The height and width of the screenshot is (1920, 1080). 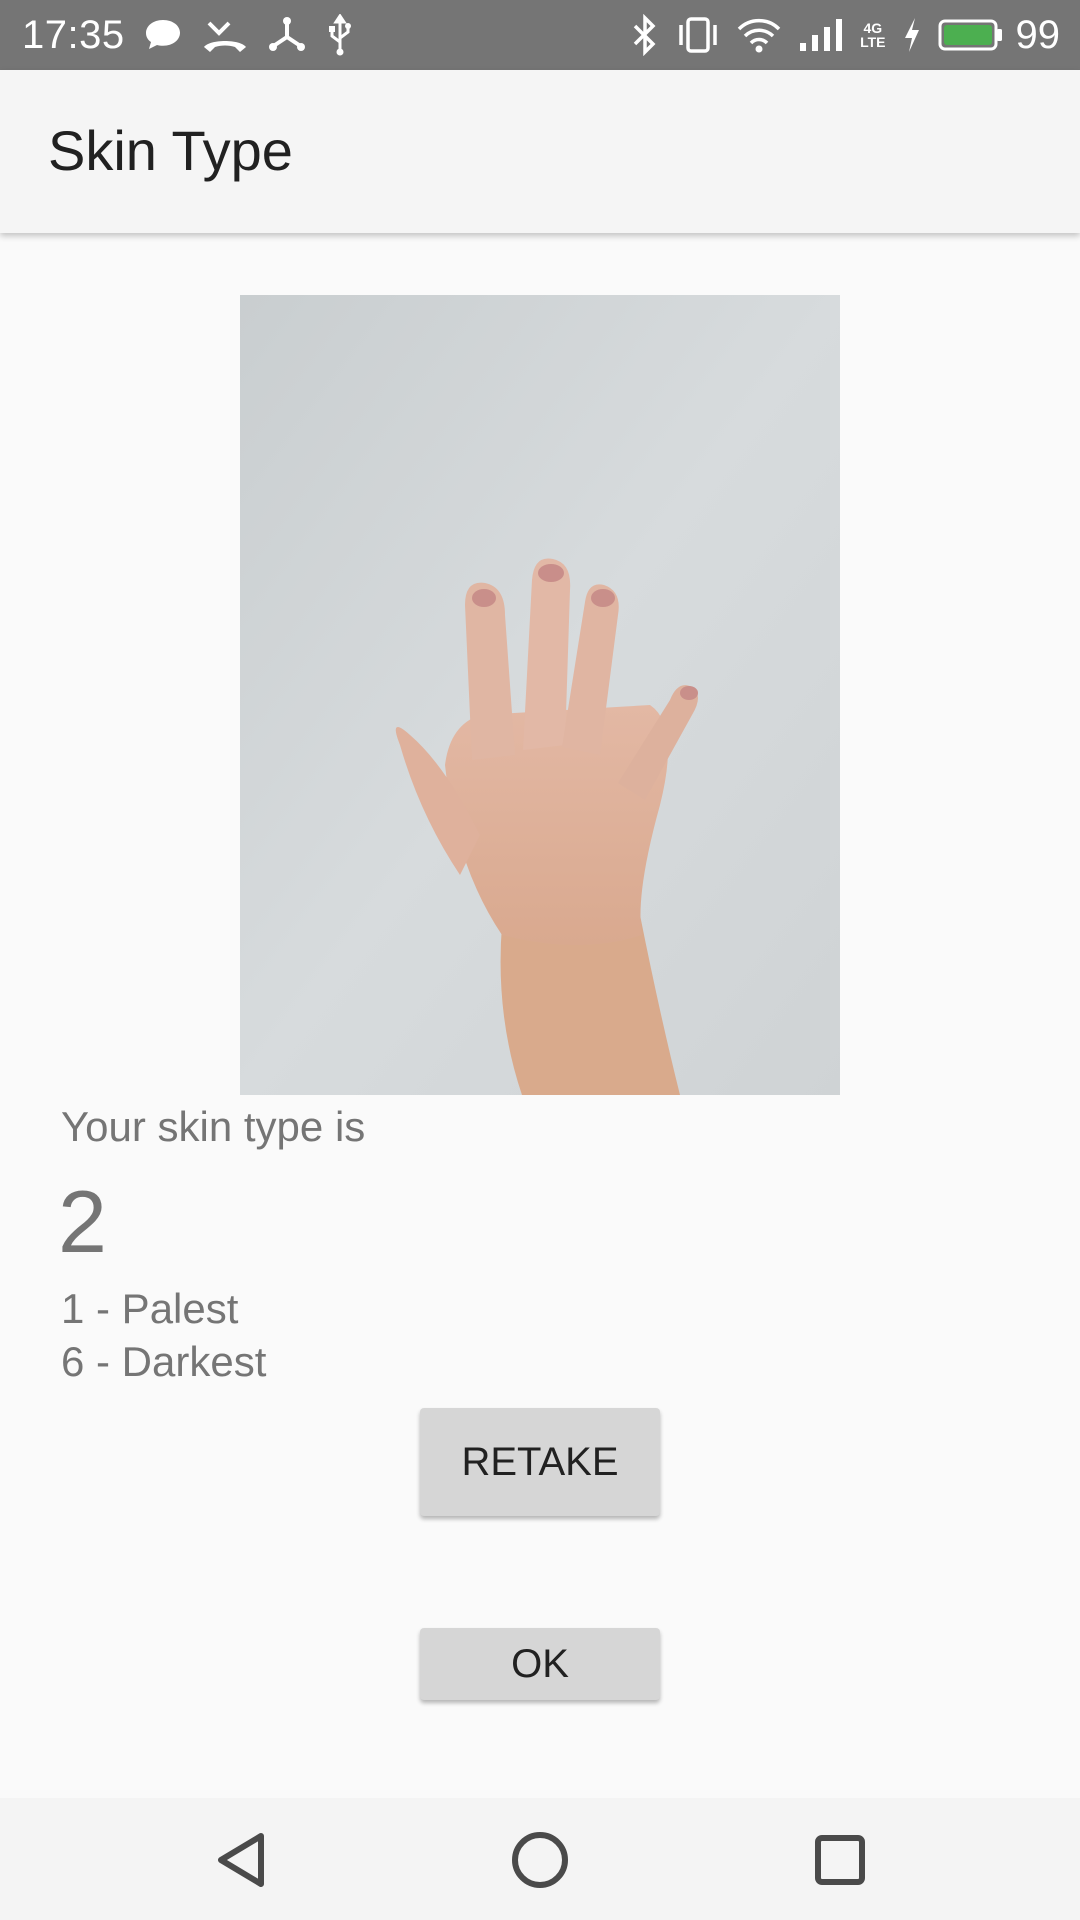 I want to click on retake-button: RETAKE, so click(x=540, y=1462).